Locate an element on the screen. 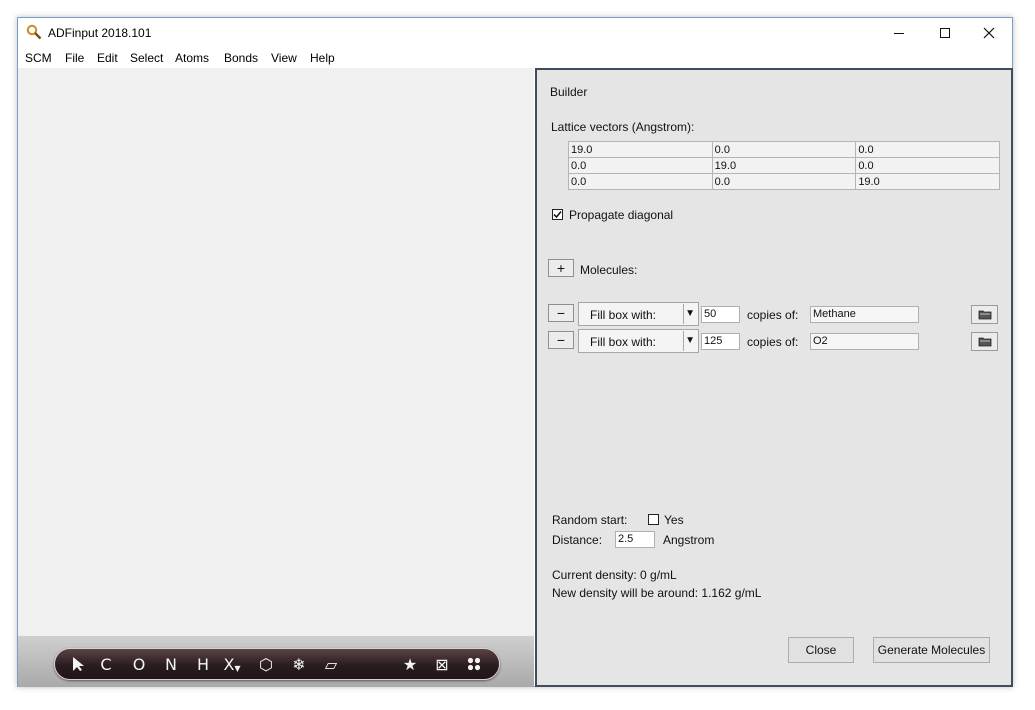 The height and width of the screenshot is (710, 1035). random-start-checkbox is located at coordinates (653, 519).